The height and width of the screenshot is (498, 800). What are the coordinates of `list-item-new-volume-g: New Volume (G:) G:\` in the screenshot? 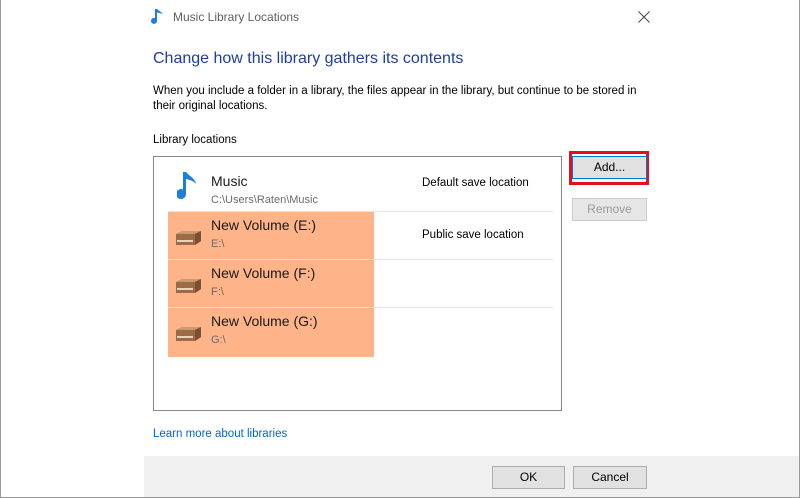 It's located at (360, 331).